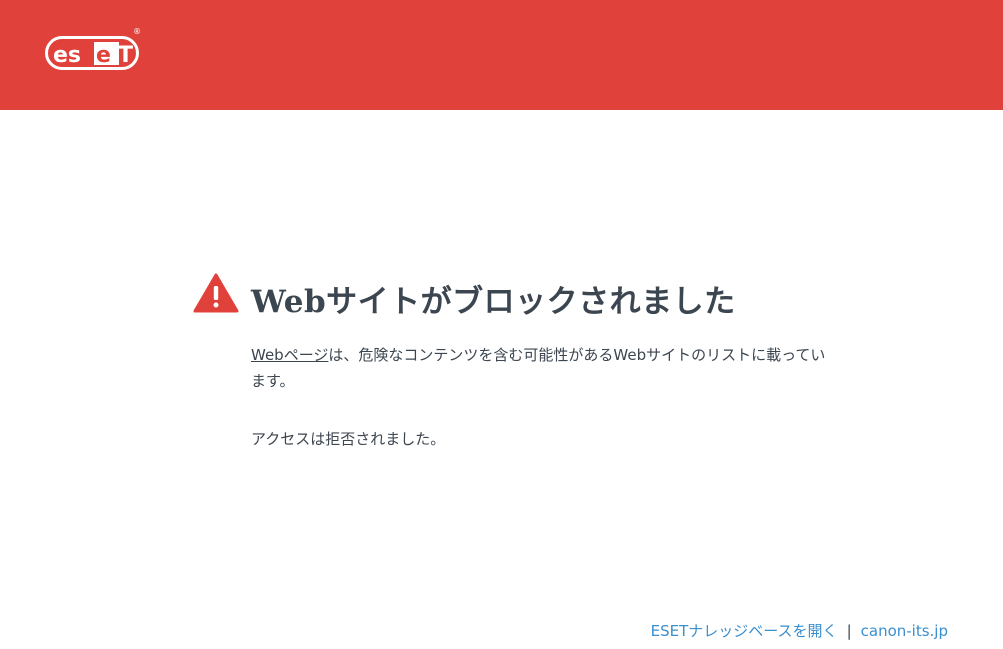 The height and width of the screenshot is (649, 1003). Describe the element at coordinates (493, 302) in the screenshot. I see `page-title: Webサイトがブロックされました` at that location.